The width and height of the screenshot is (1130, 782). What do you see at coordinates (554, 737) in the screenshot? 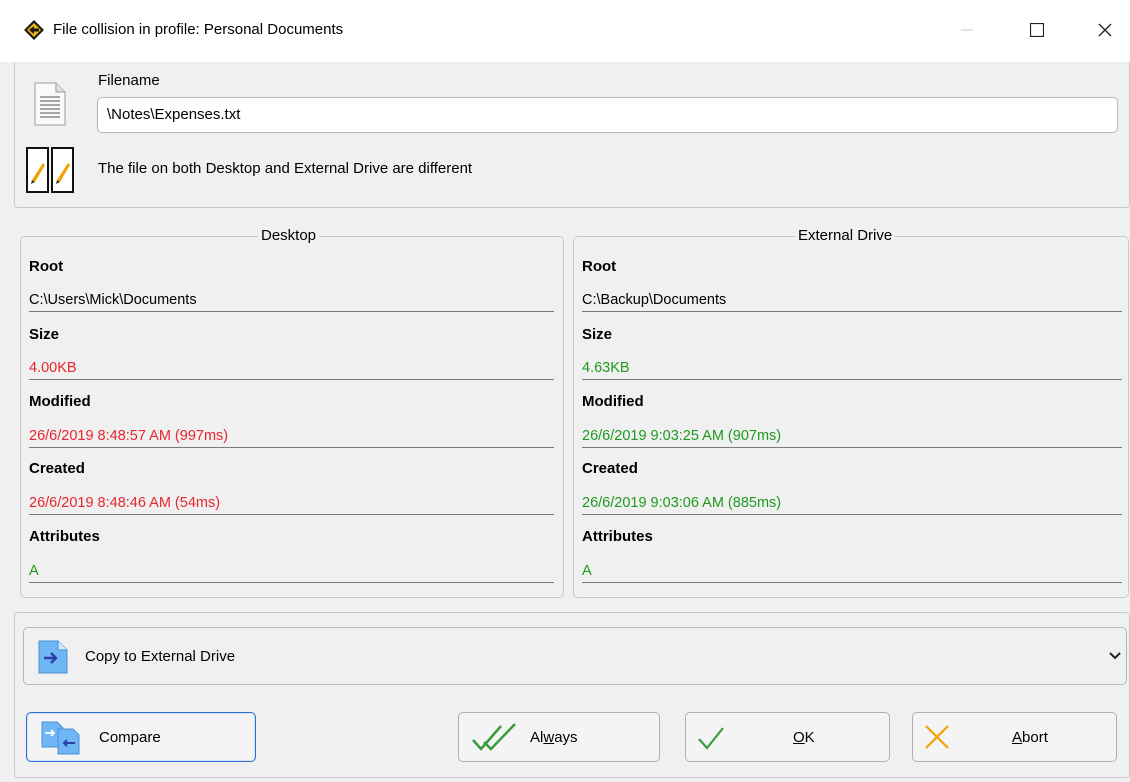
I see `always-button-label: Always` at bounding box center [554, 737].